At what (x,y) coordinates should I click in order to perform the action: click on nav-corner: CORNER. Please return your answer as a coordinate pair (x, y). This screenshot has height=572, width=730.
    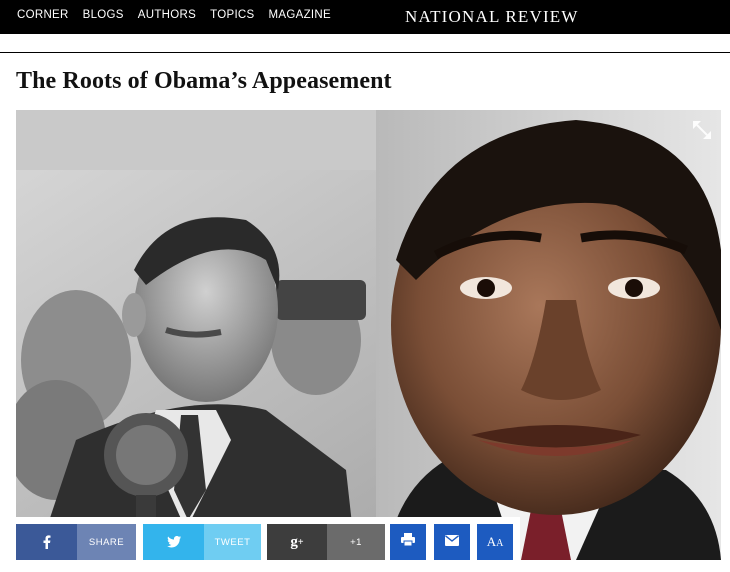
    Looking at the image, I should click on (43, 15).